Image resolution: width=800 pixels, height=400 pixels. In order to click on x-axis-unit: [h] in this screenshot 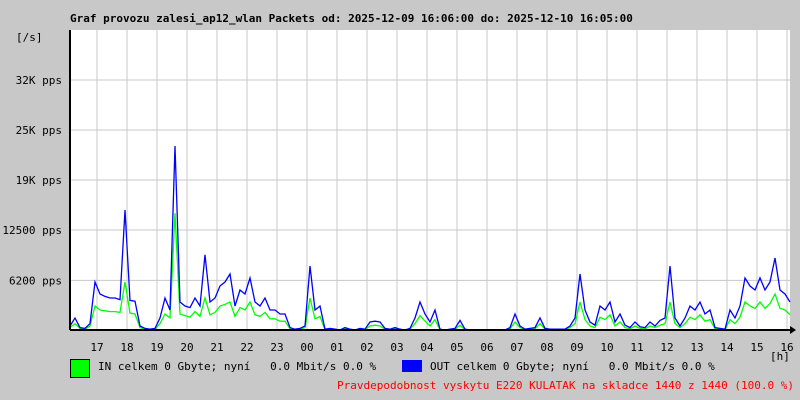, I will do `click(780, 356)`.